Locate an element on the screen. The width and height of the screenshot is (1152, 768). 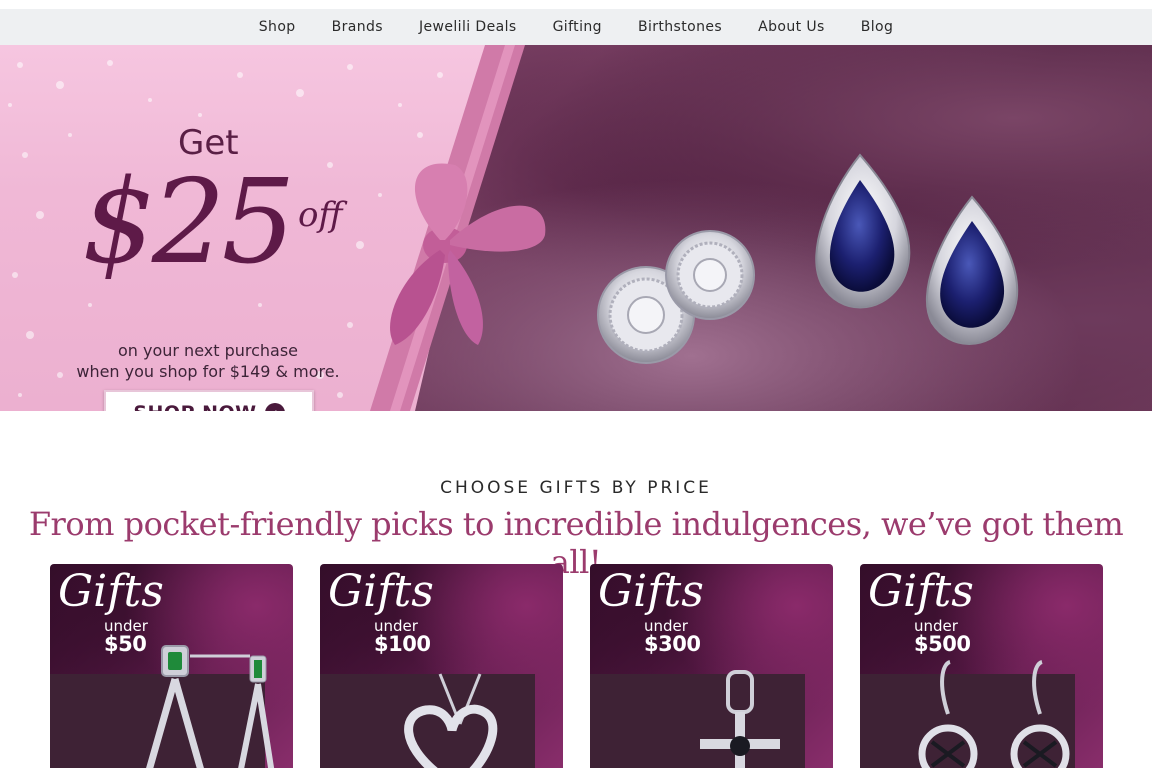
nav-item-brands: Brands is located at coordinates (357, 27).